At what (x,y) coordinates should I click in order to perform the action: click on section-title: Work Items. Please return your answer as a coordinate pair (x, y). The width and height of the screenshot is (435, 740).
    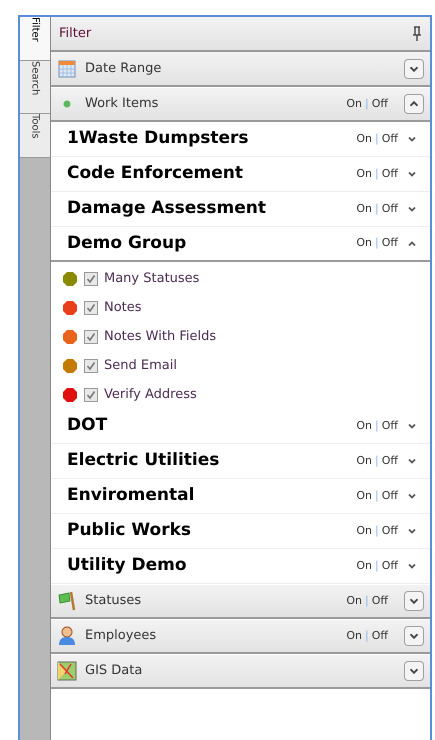
    Looking at the image, I should click on (122, 104).